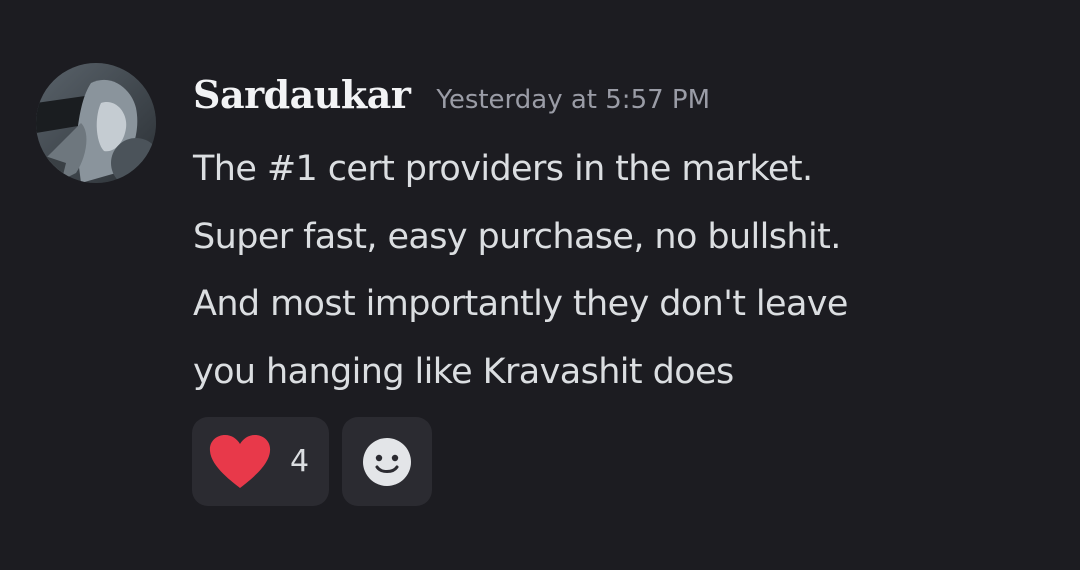  I want to click on username: Sardaukar, so click(302, 94).